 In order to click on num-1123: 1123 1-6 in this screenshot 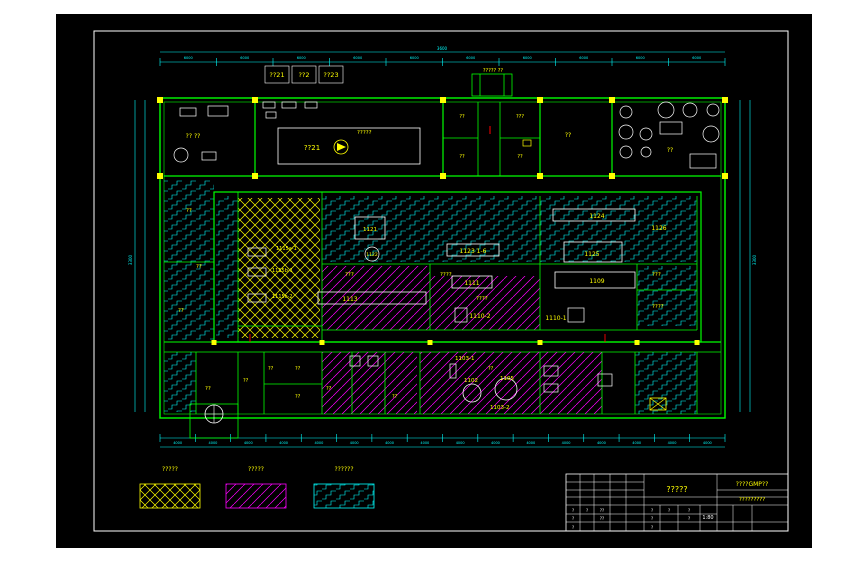, I will do `click(473, 251)`.